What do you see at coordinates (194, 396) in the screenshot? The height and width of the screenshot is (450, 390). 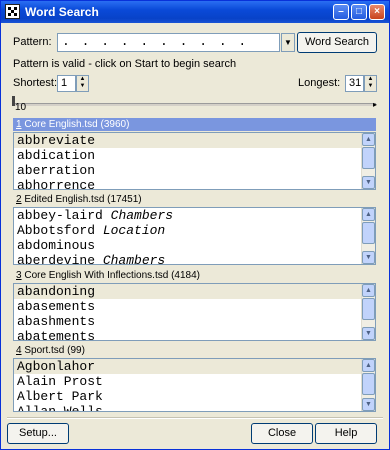 I see `list-item: Albert Park` at bounding box center [194, 396].